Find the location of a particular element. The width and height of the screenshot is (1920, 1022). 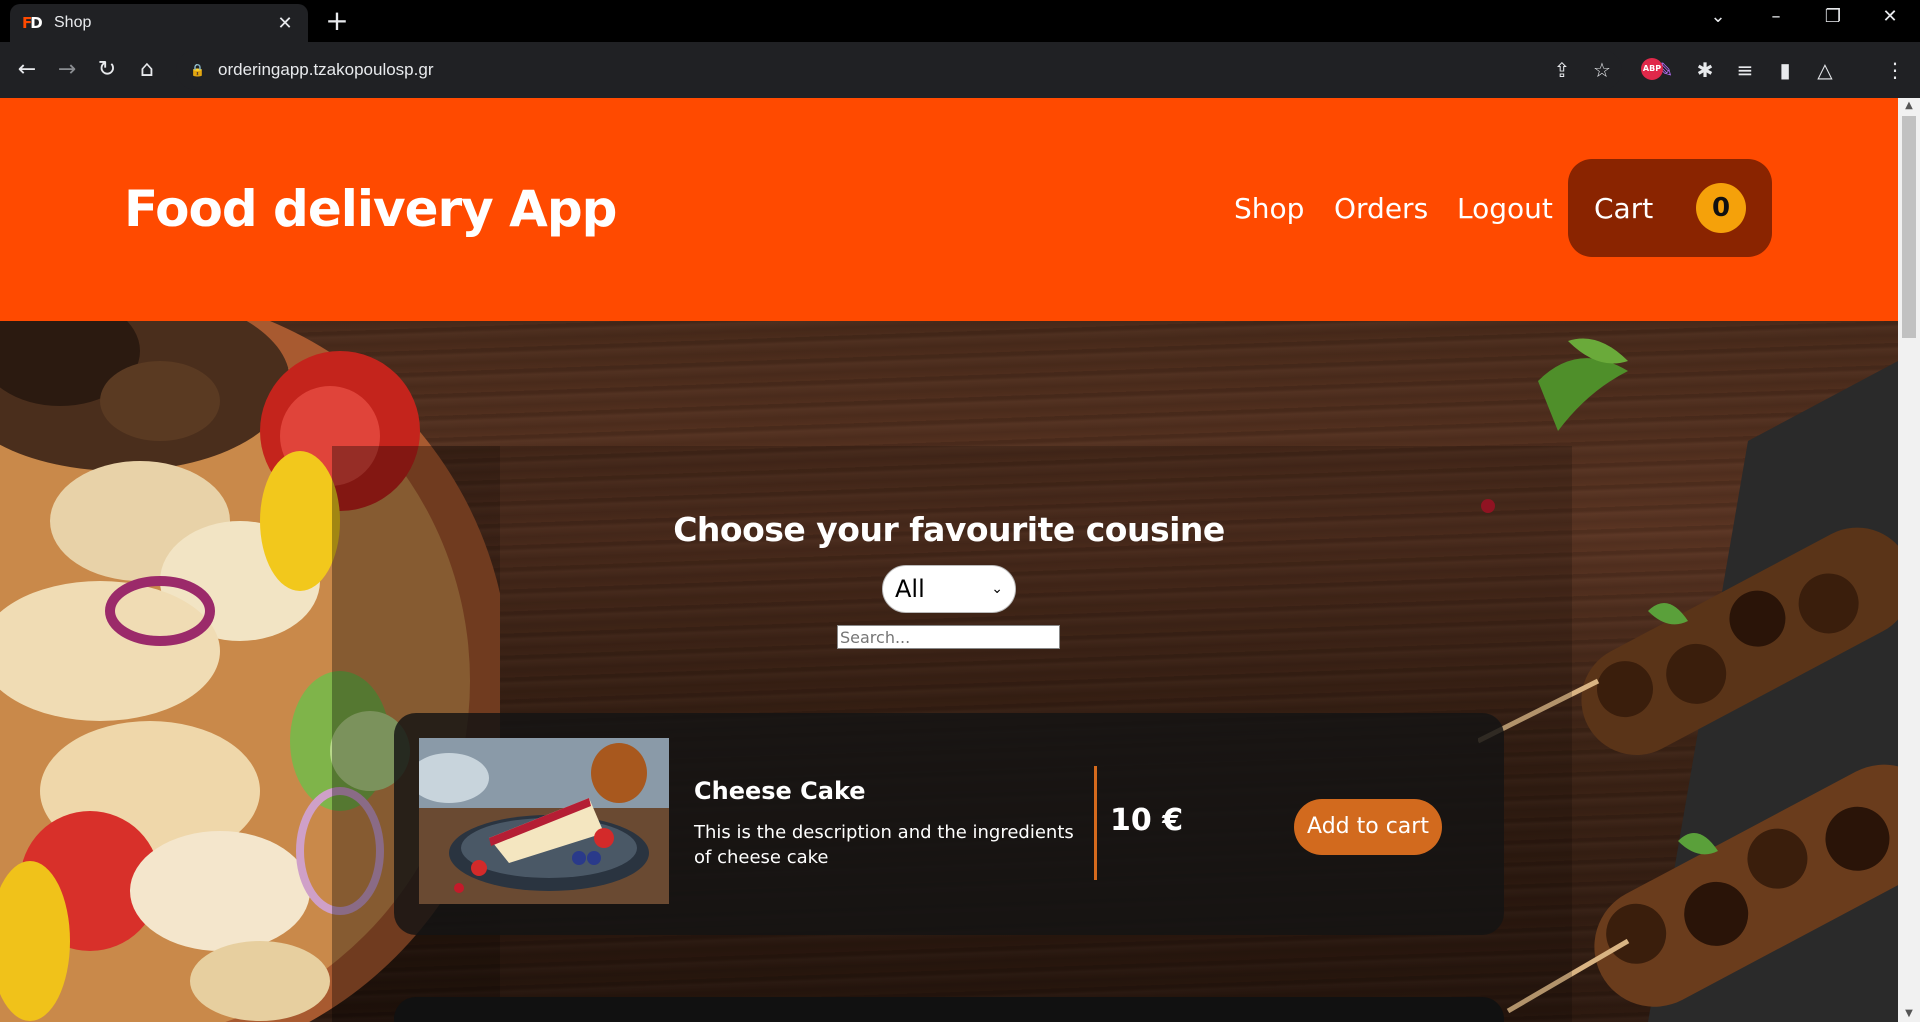

add-to-cart-button: Add to cart is located at coordinates (1368, 827).